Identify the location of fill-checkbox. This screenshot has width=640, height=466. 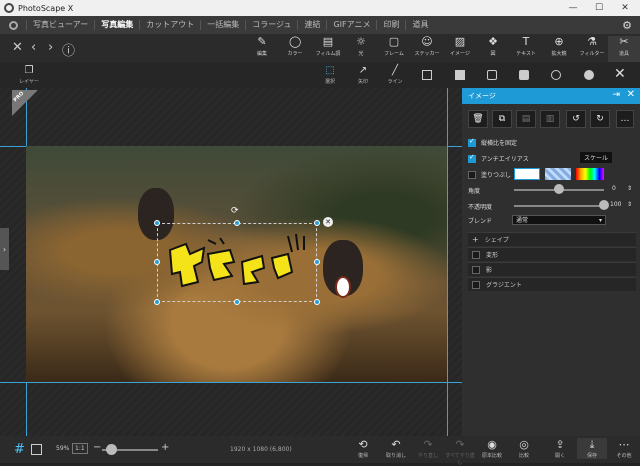
(472, 174).